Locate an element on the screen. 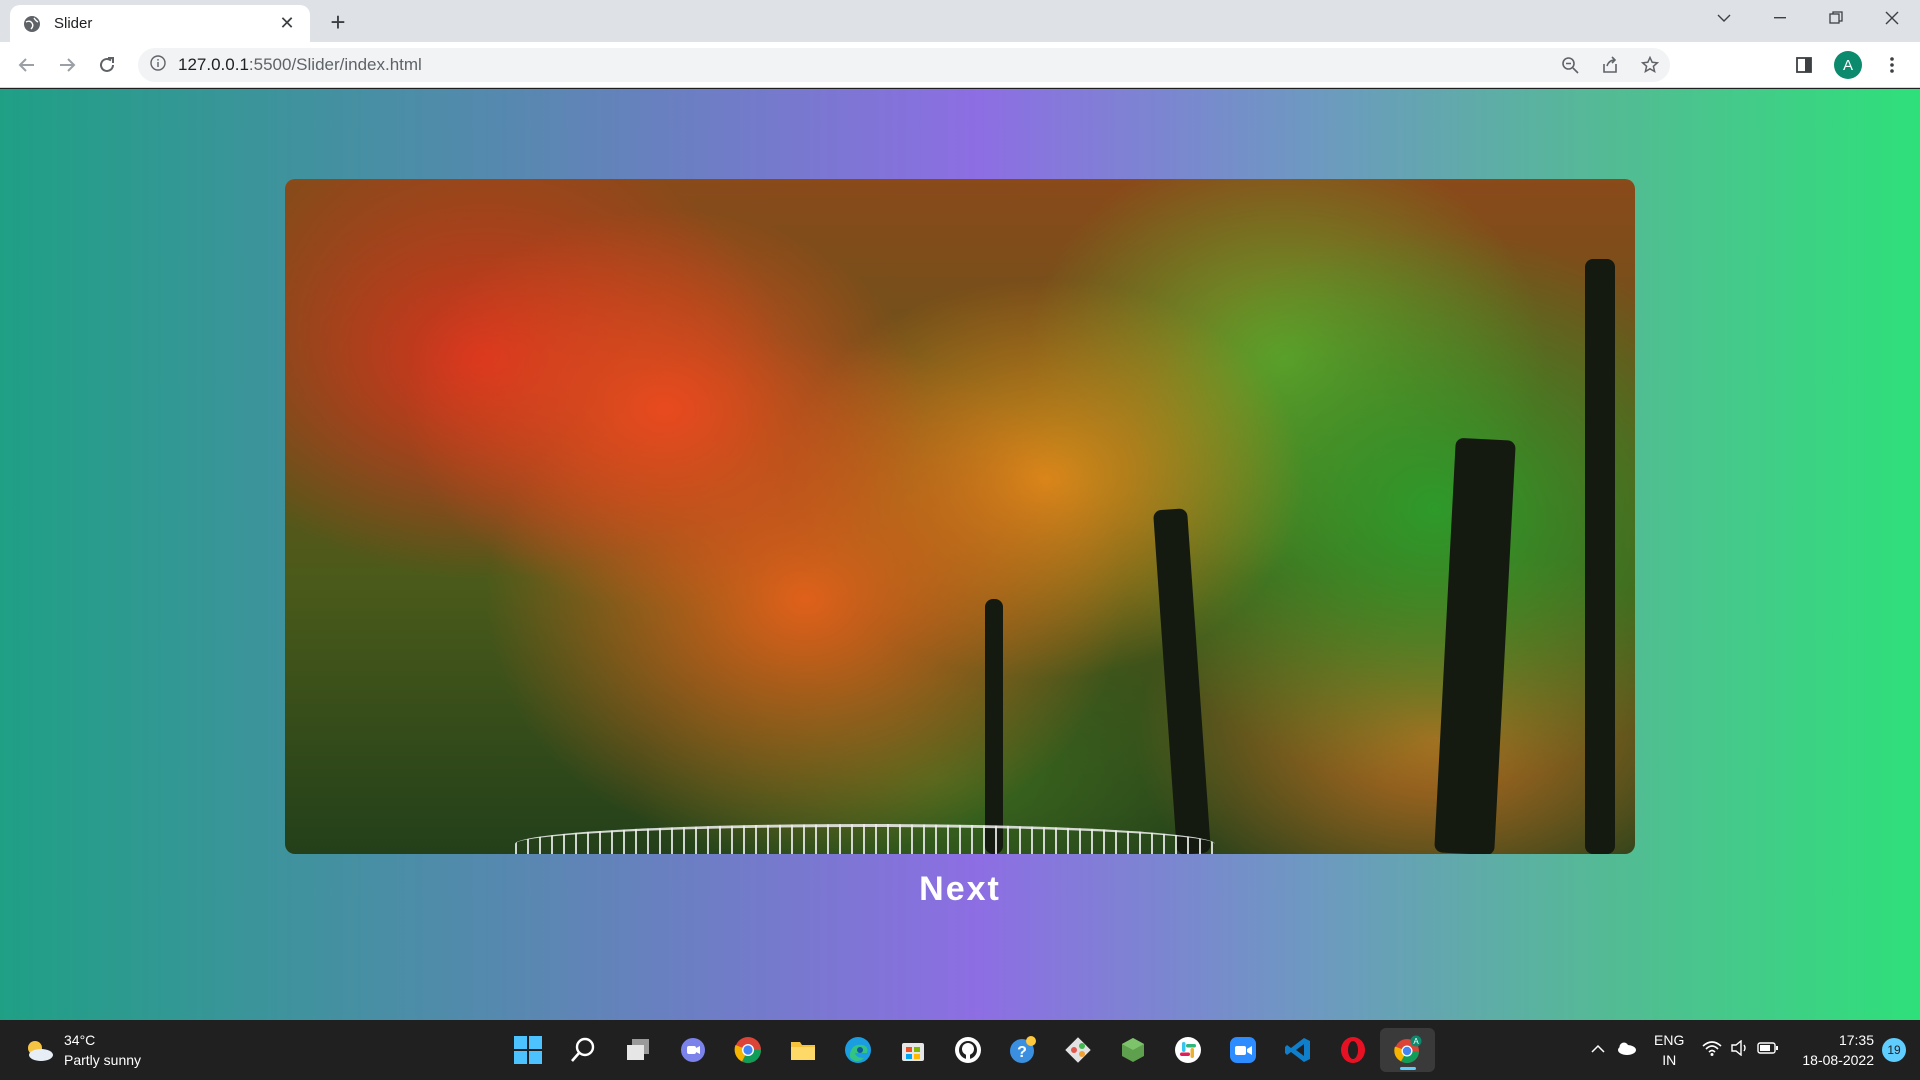 The height and width of the screenshot is (1080, 1920). close-icon: ✕ is located at coordinates (287, 24).